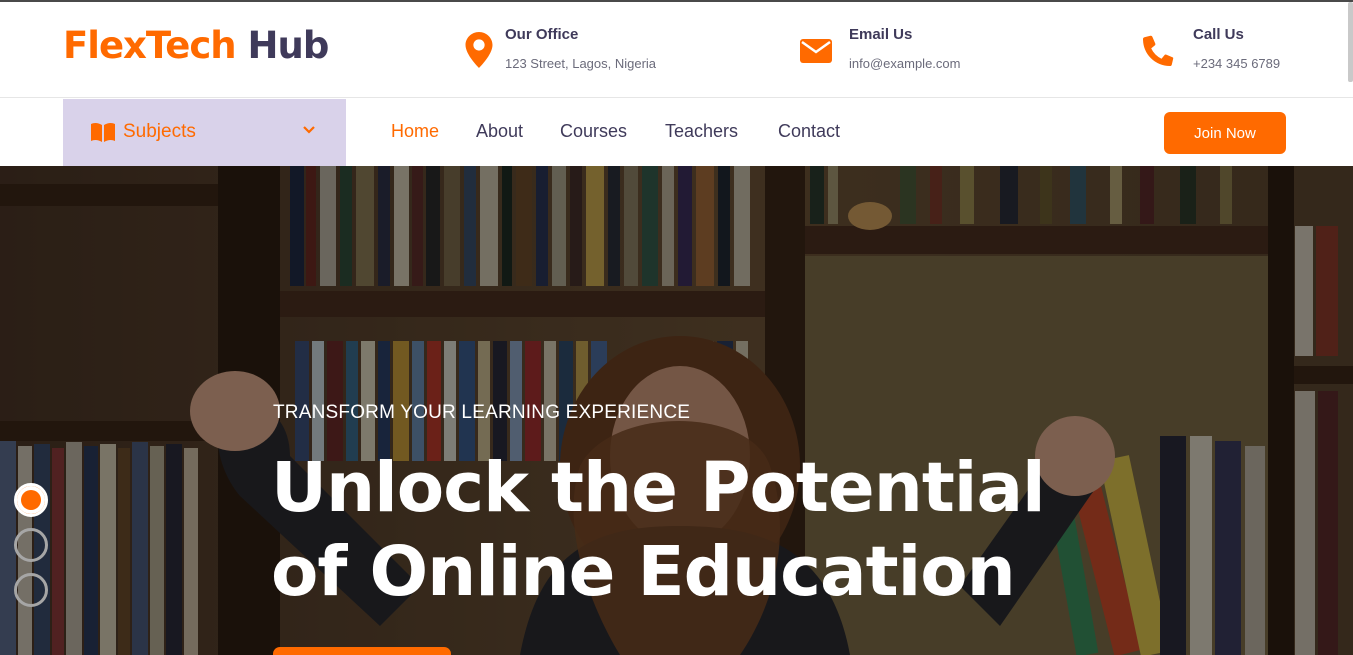  What do you see at coordinates (309, 130) in the screenshot?
I see `chevron-down-icon` at bounding box center [309, 130].